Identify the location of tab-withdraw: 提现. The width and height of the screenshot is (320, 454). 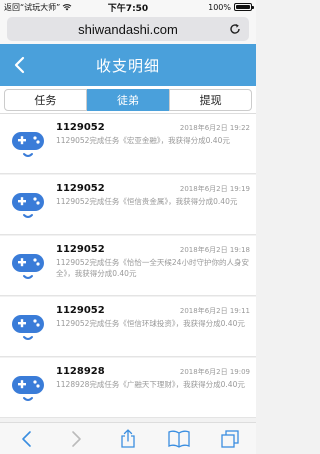
(211, 99).